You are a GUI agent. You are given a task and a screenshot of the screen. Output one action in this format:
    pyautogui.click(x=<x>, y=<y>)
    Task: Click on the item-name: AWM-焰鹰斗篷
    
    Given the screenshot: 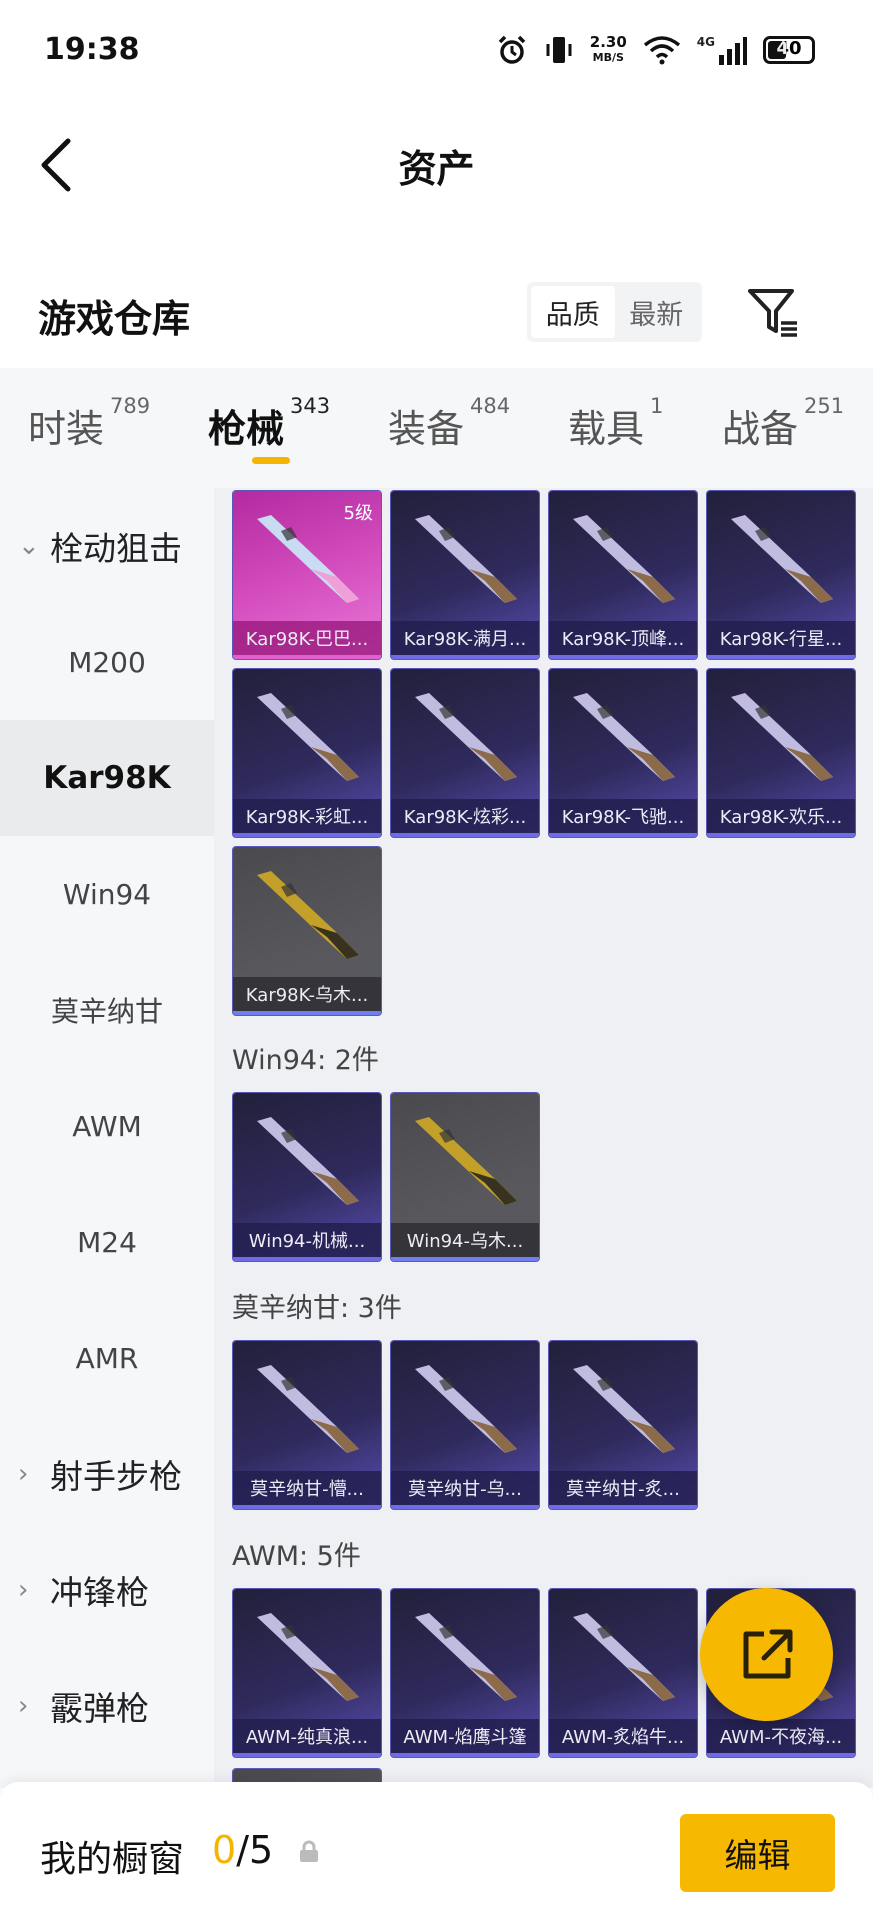 What is the action you would take?
    pyautogui.click(x=465, y=1736)
    